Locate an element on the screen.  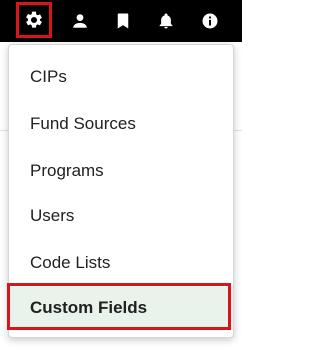
user-icon is located at coordinates (80, 21).